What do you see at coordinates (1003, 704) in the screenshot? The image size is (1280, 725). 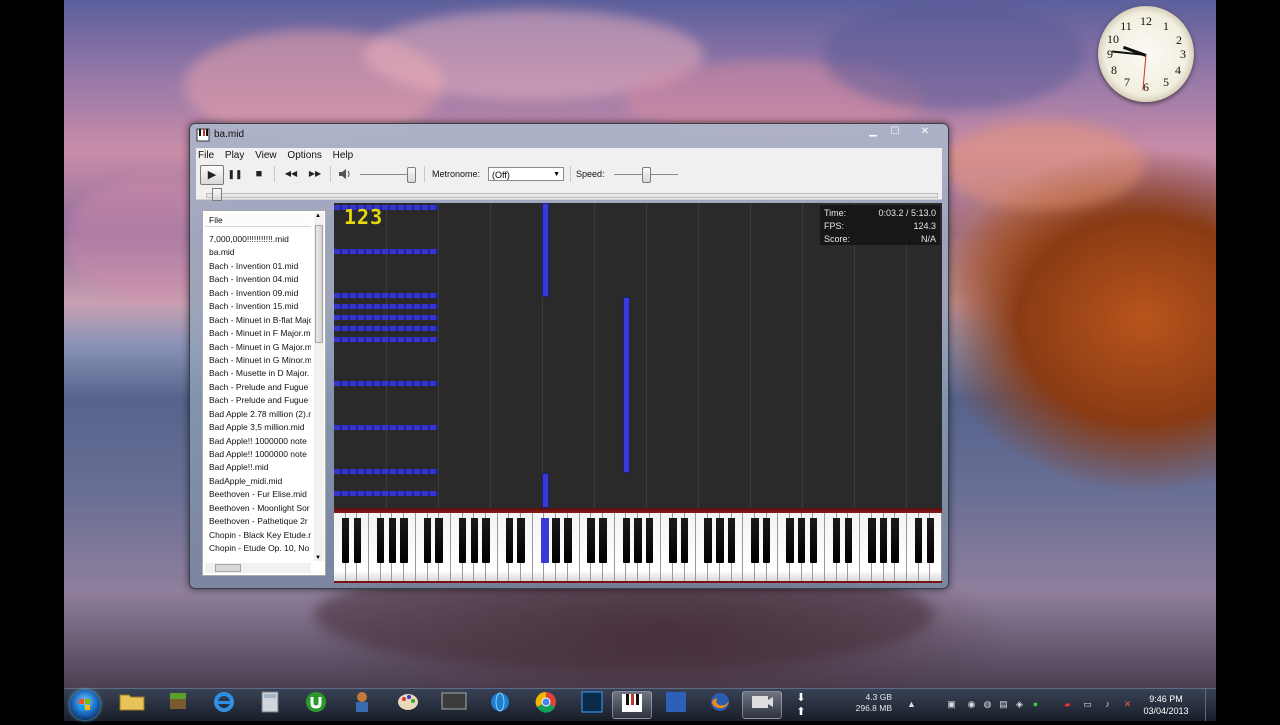 I see `tray-clipboard-icon: ▤` at bounding box center [1003, 704].